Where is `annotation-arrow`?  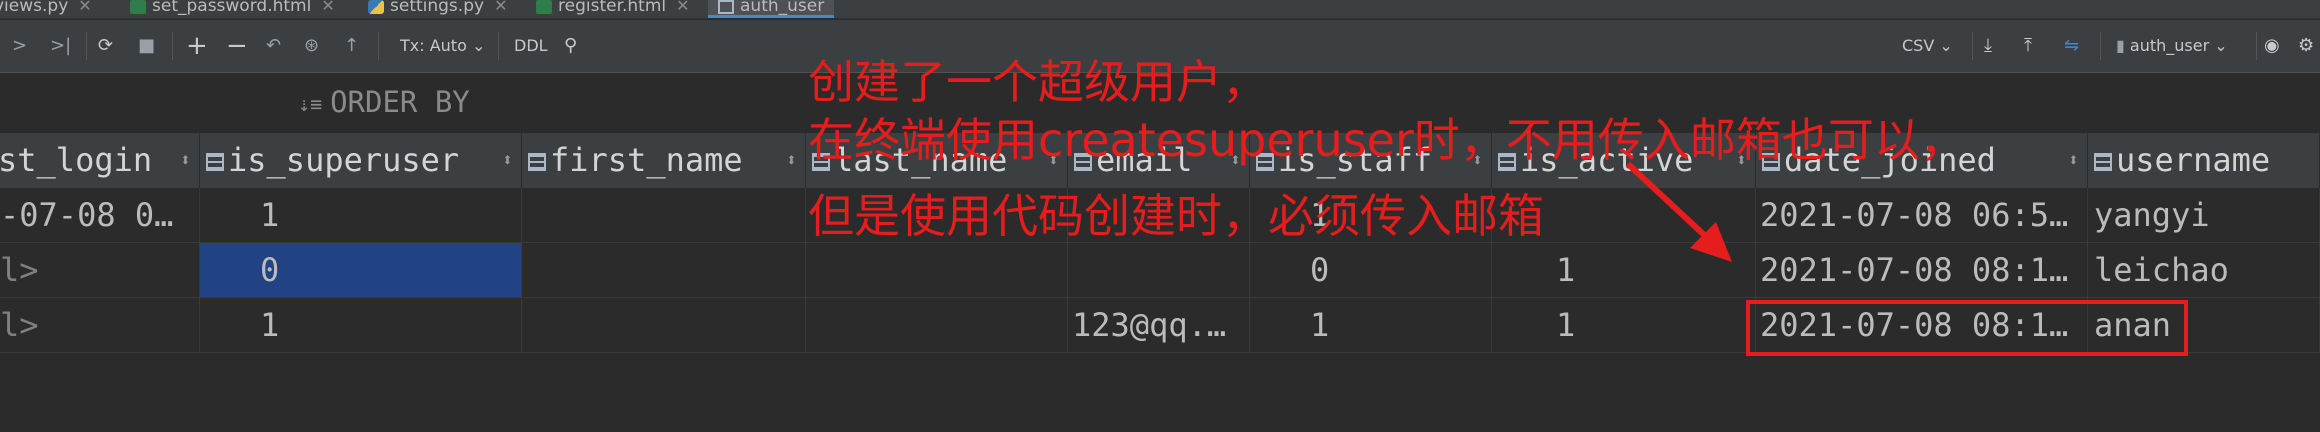 annotation-arrow is located at coordinates (1678, 211).